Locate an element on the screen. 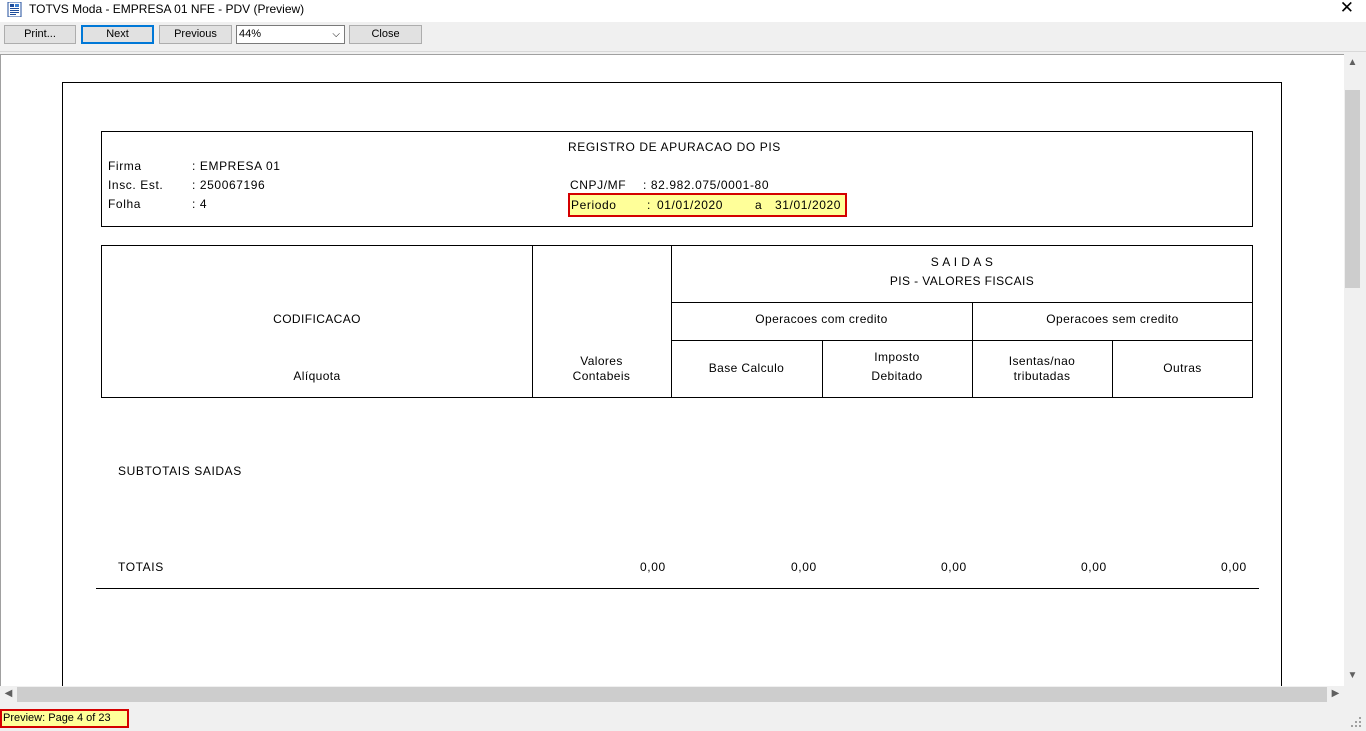 The width and height of the screenshot is (1366, 731). totais-label: TOTAIS is located at coordinates (141, 567).